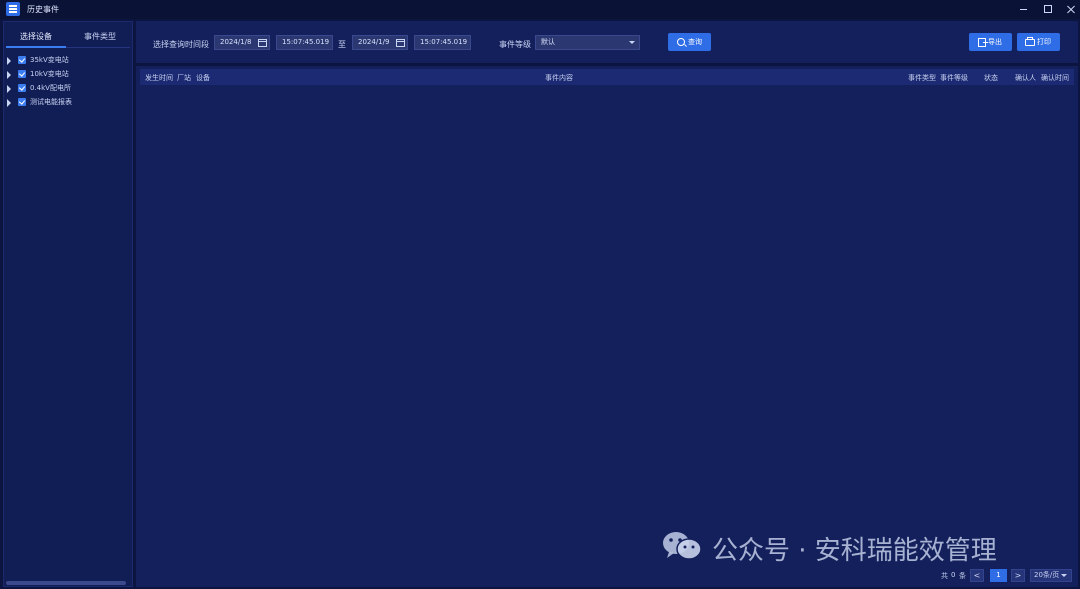 The height and width of the screenshot is (589, 1080). I want to click on col-device: 设备, so click(203, 78).